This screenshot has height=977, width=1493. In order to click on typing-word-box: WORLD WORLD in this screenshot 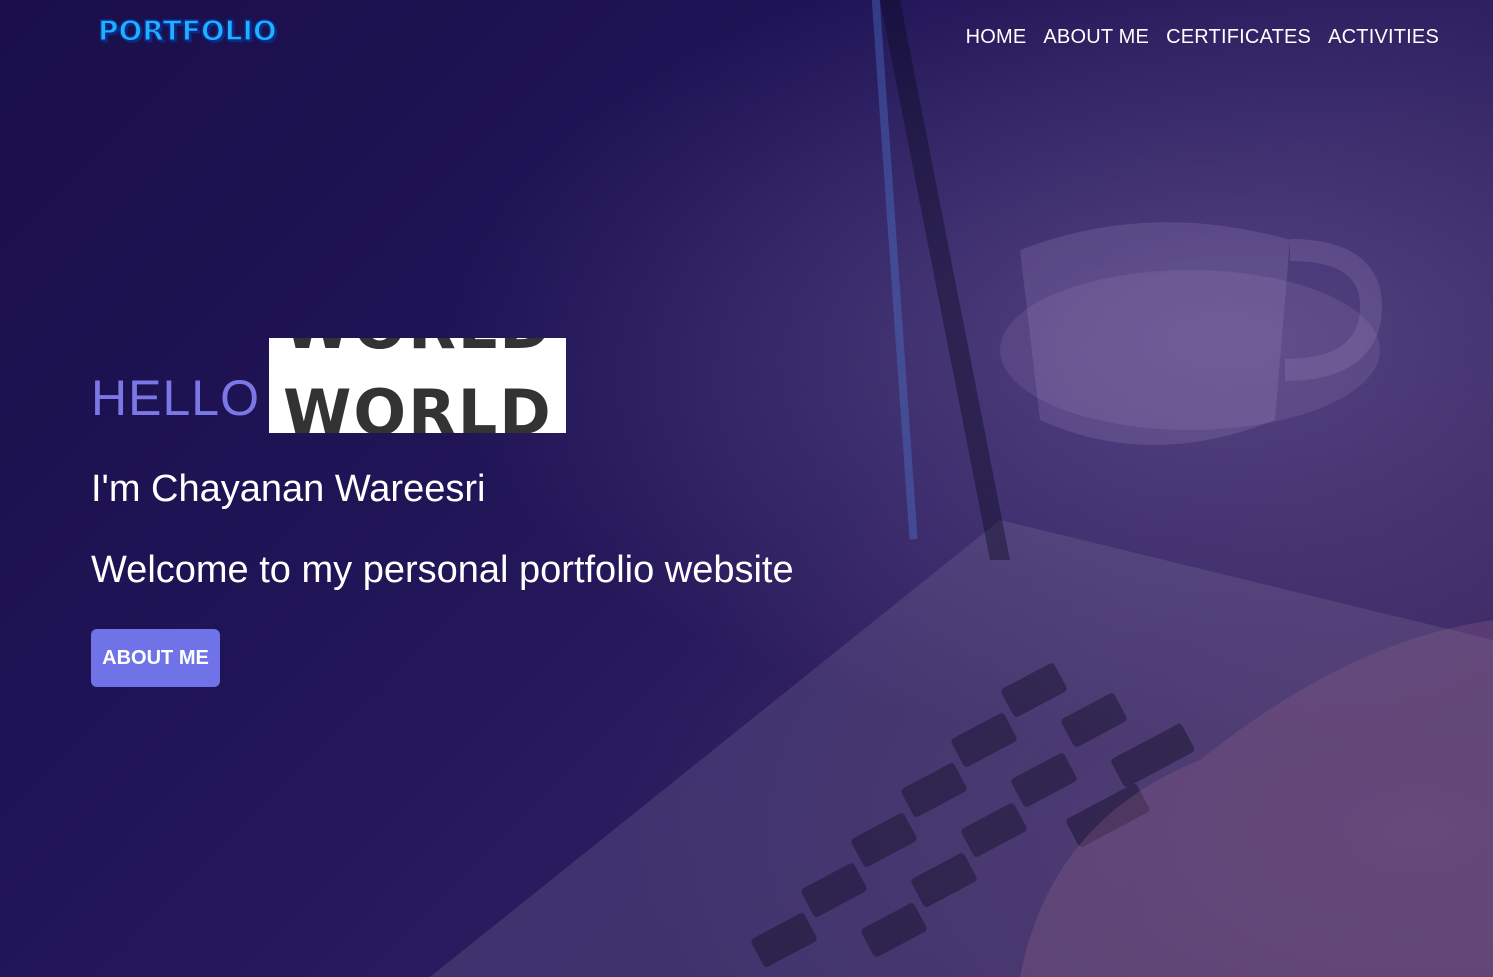, I will do `click(417, 386)`.